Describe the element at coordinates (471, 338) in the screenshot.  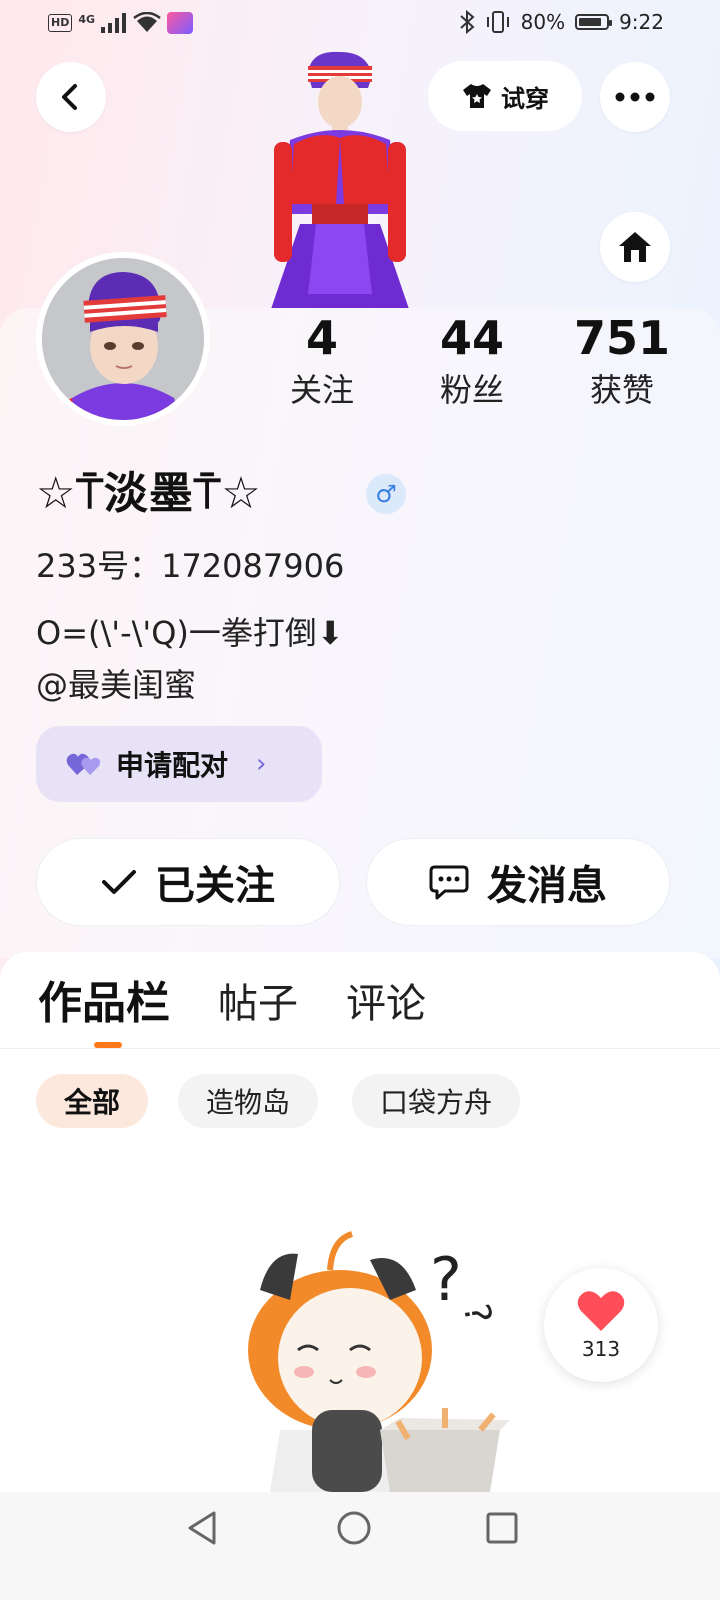
I see `stat-value: 44` at that location.